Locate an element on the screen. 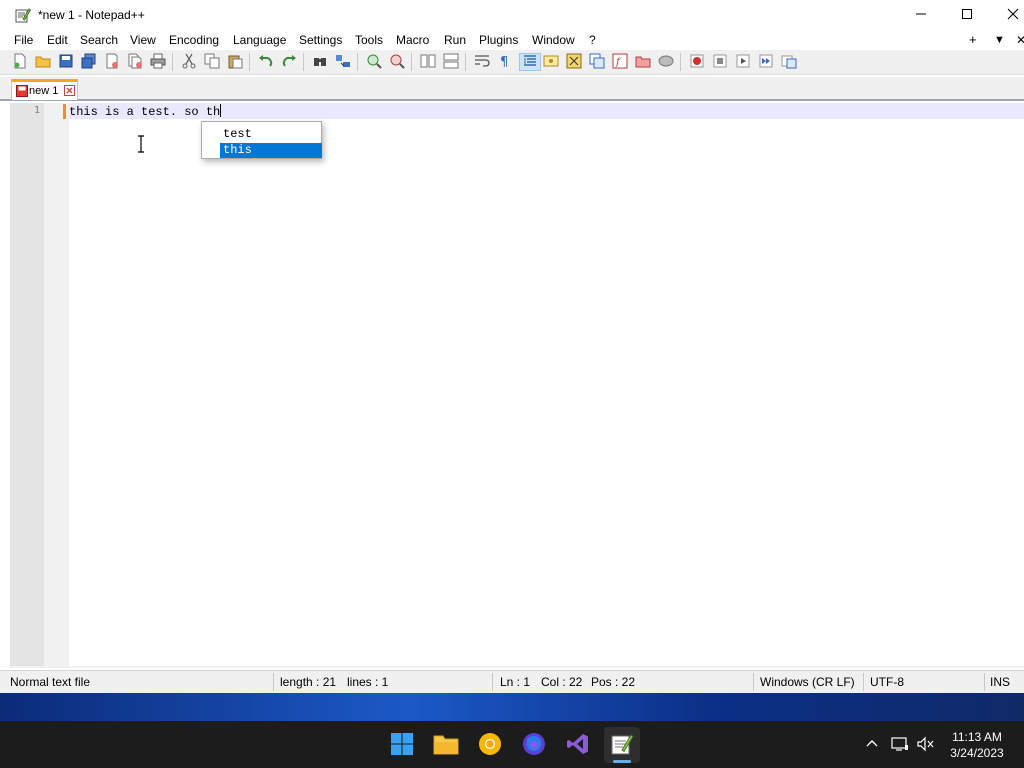 This screenshot has width=1024, height=768. document-map-icon is located at coordinates (574, 62).